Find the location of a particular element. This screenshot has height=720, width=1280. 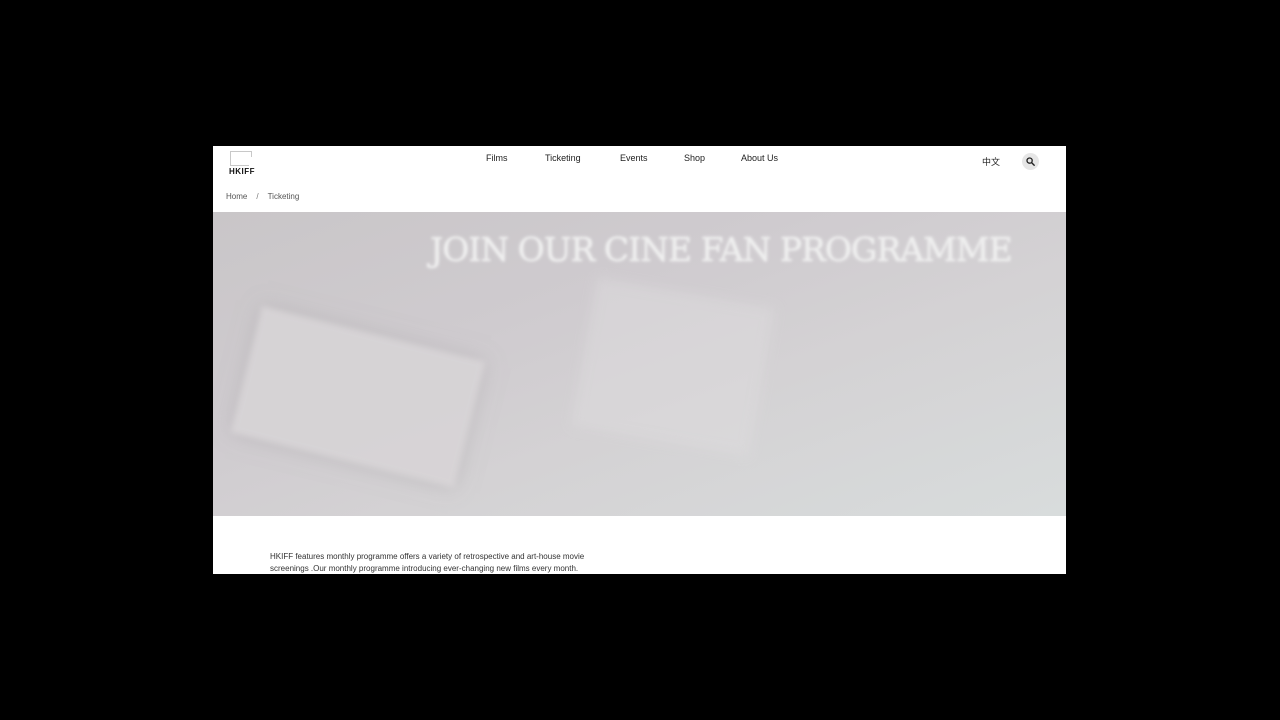

breadcrumb: Home / Ticketing is located at coordinates (262, 196).